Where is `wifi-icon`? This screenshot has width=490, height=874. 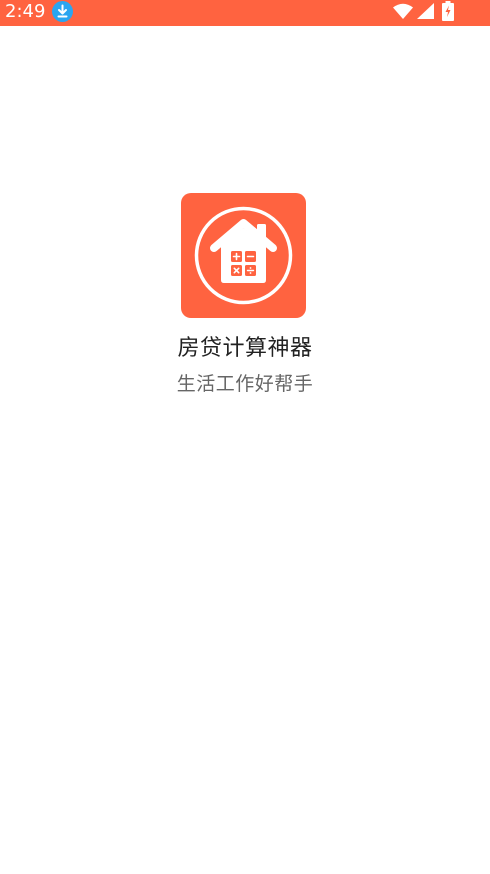
wifi-icon is located at coordinates (403, 11).